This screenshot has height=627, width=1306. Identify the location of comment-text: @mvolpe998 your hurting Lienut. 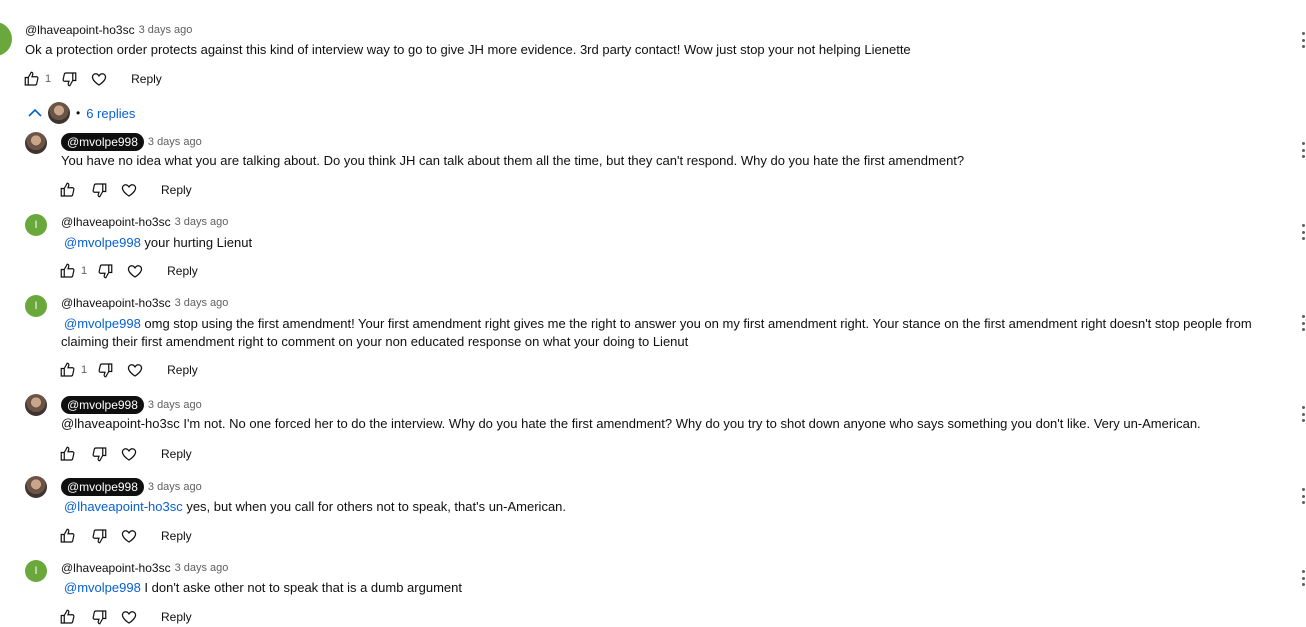
(158, 243).